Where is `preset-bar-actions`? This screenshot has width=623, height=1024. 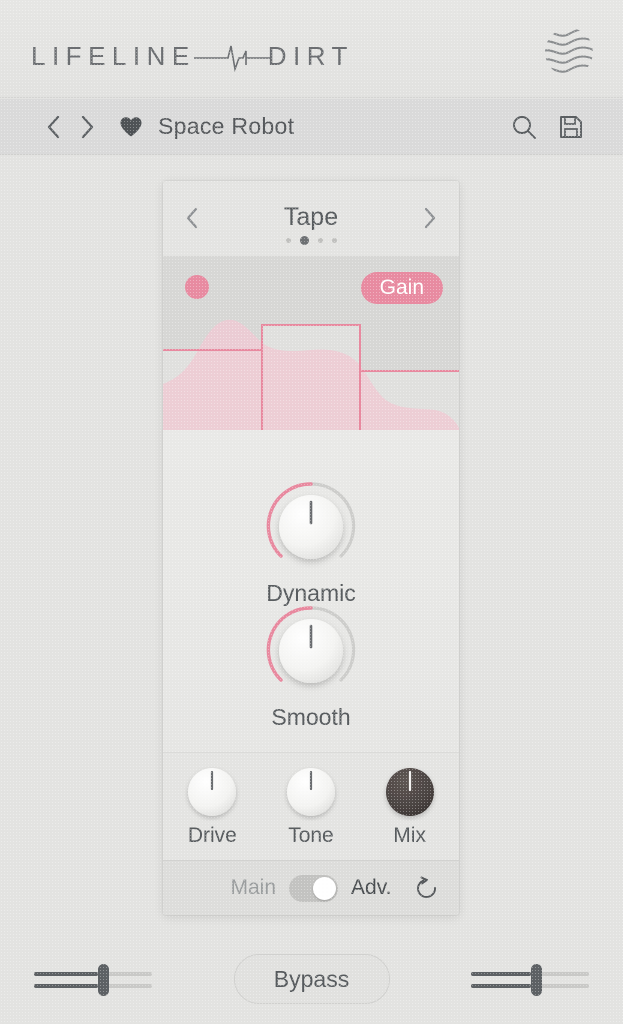
preset-bar-actions is located at coordinates (547, 127).